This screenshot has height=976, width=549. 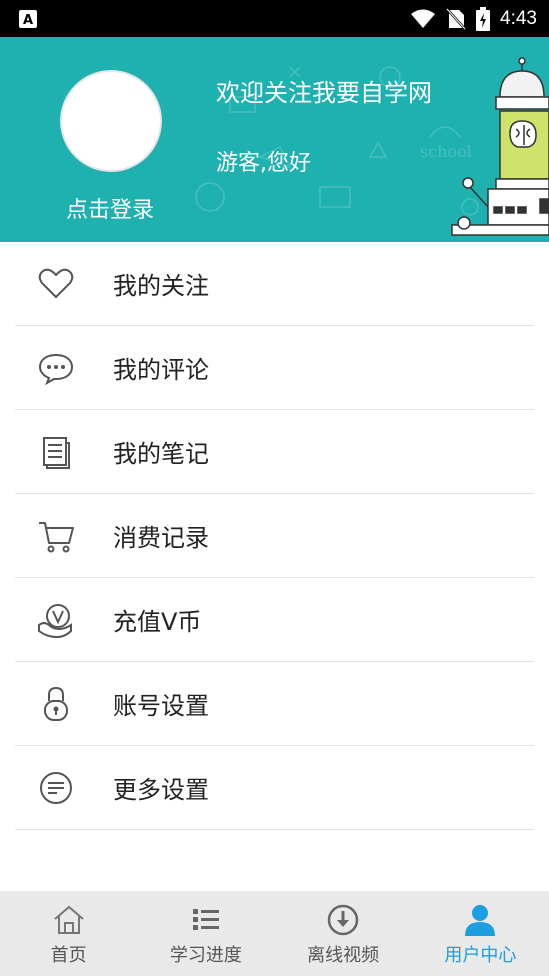 I want to click on greeting-text: 游客,您好, so click(x=263, y=163).